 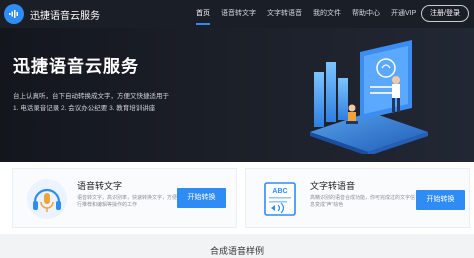 I want to click on hero-description: 台上认真听，台下自动转换成文字，方便又快捷适用于, so click(x=91, y=96).